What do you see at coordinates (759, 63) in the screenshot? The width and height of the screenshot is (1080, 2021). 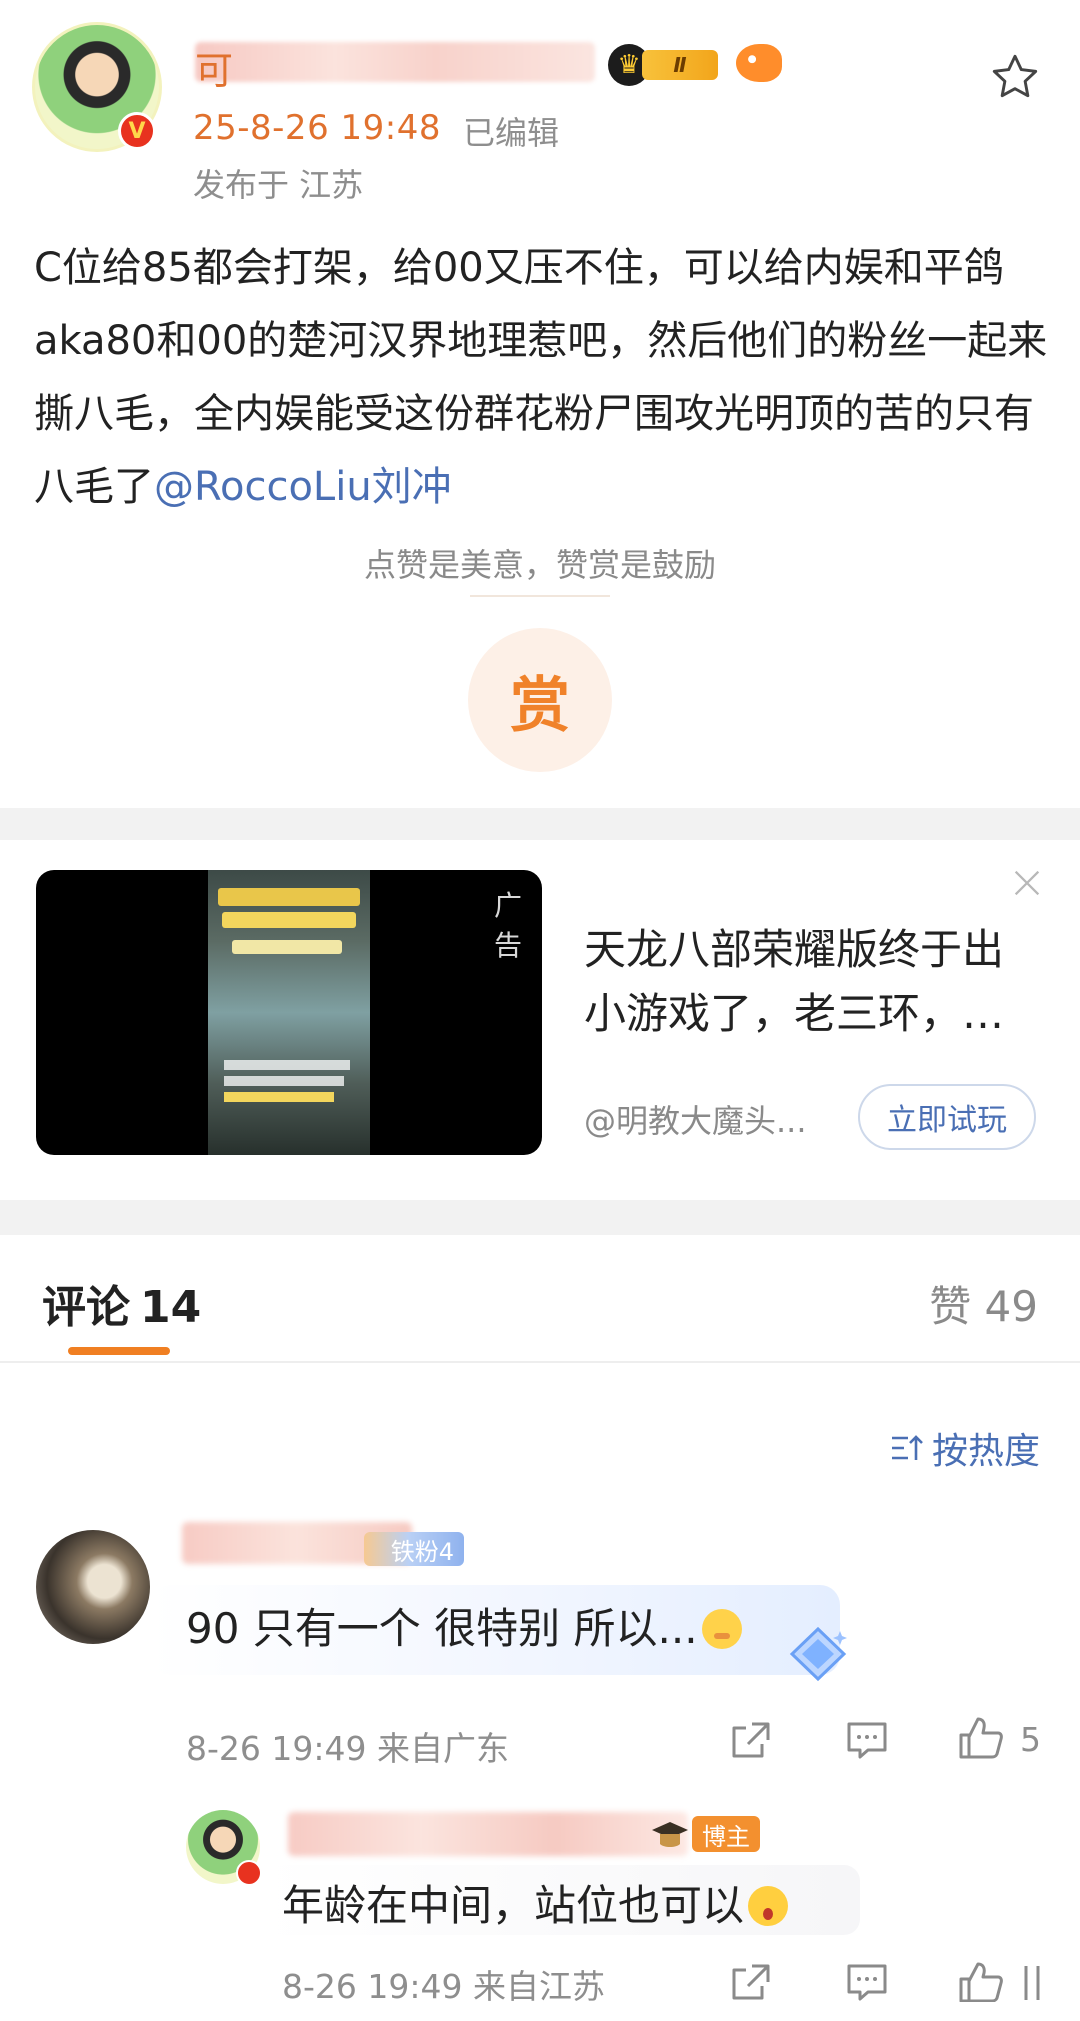 I see `fish-badge-icon` at bounding box center [759, 63].